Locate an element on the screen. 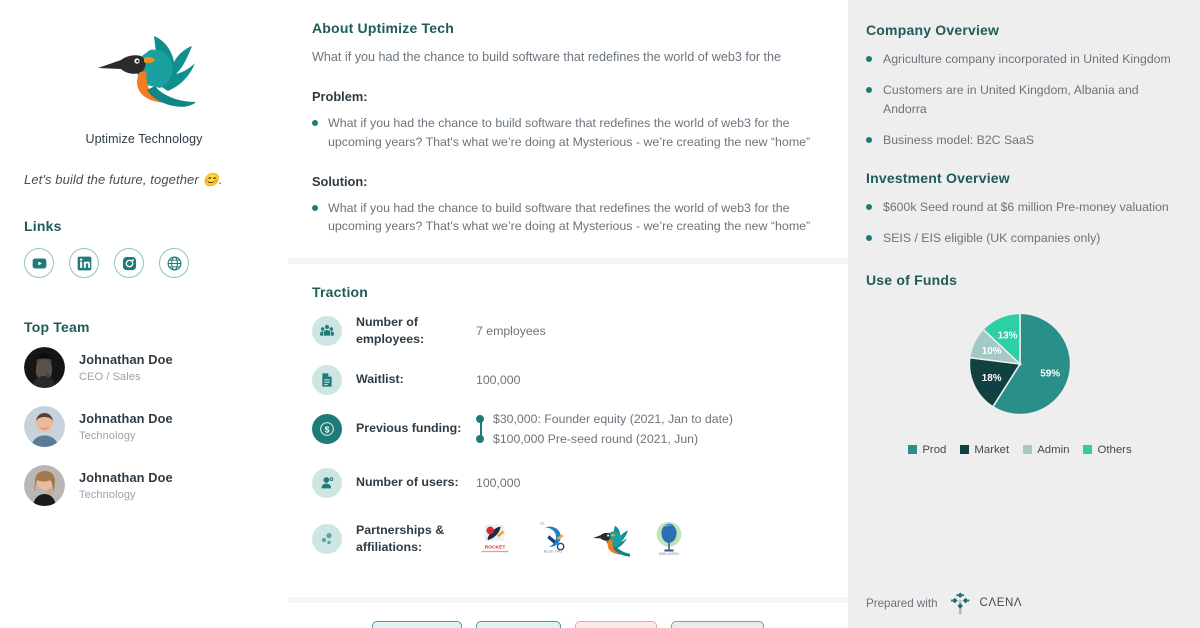 Image resolution: width=1200 pixels, height=628 pixels. instagram-icon is located at coordinates (129, 263).